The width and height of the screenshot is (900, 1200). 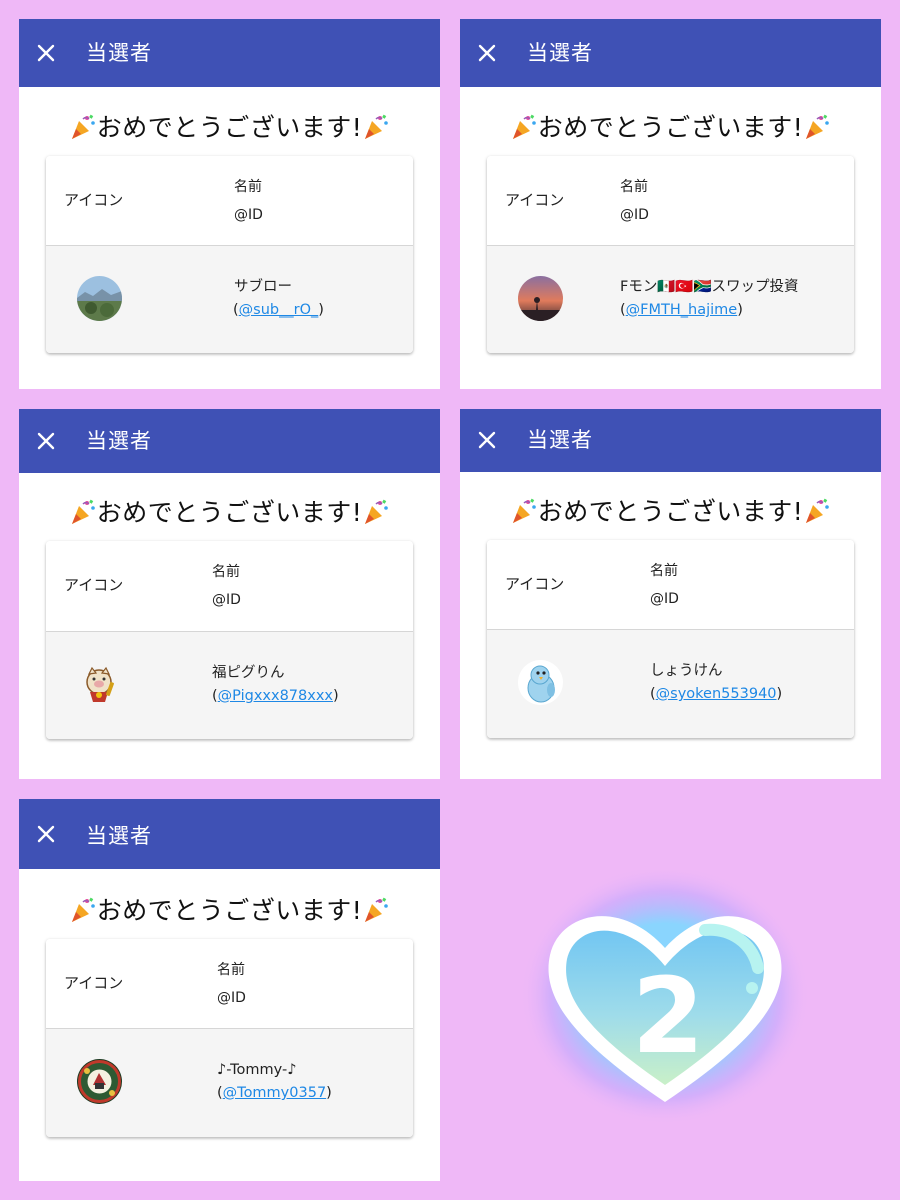 I want to click on winner-name: しょうけん, so click(x=686, y=671).